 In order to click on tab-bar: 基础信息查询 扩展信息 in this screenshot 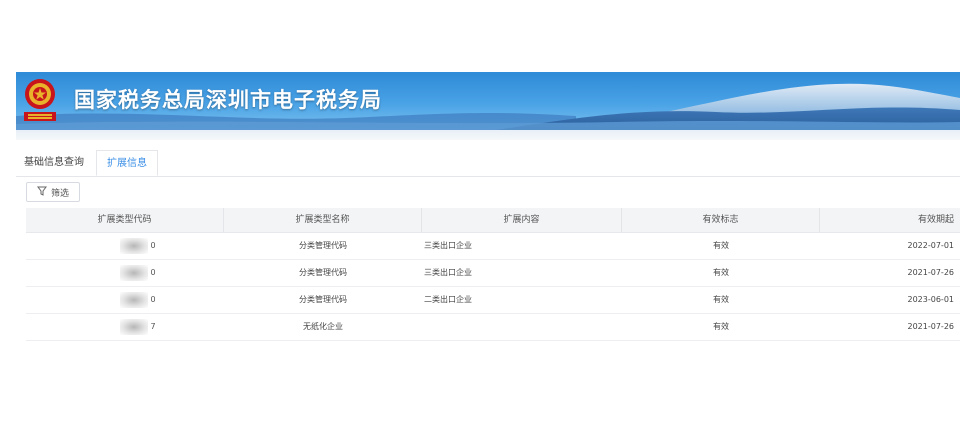, I will do `click(488, 163)`.